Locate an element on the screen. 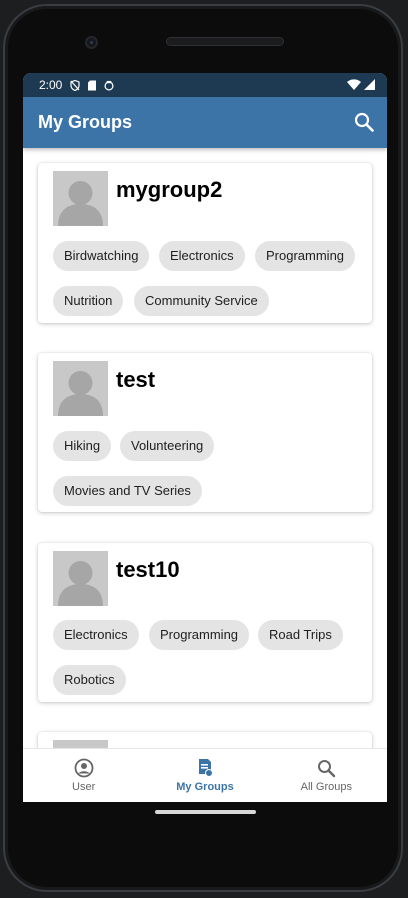 The width and height of the screenshot is (408, 898). nav-item-all-groups: All Groups is located at coordinates (326, 775).